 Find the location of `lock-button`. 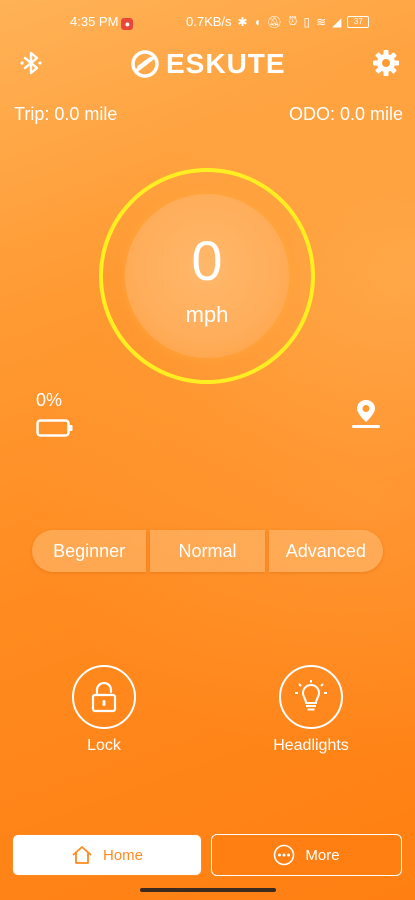

lock-button is located at coordinates (104, 697).